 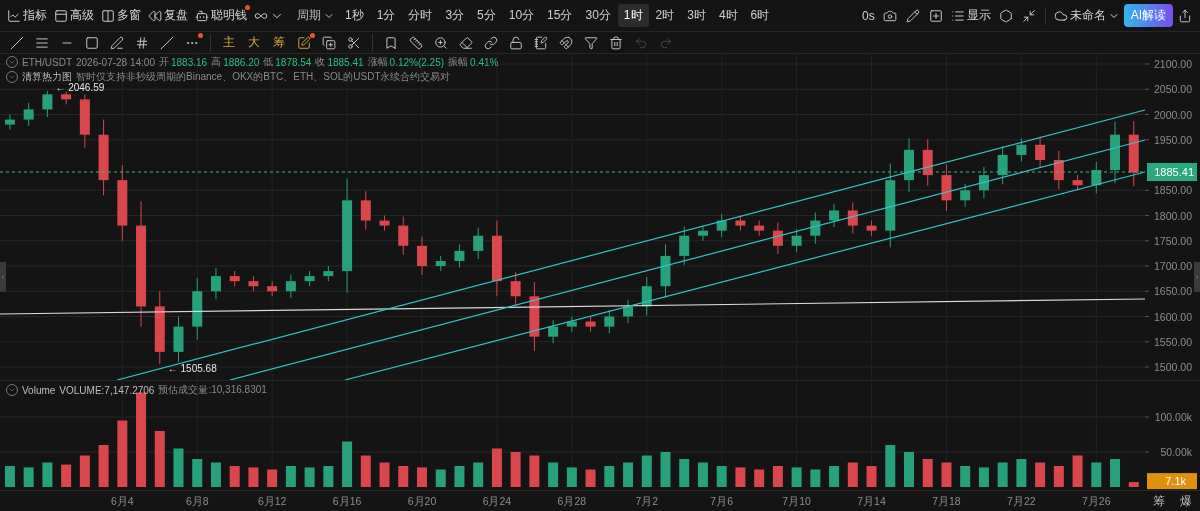 I want to click on menu-button: 指标, so click(x=27, y=15).